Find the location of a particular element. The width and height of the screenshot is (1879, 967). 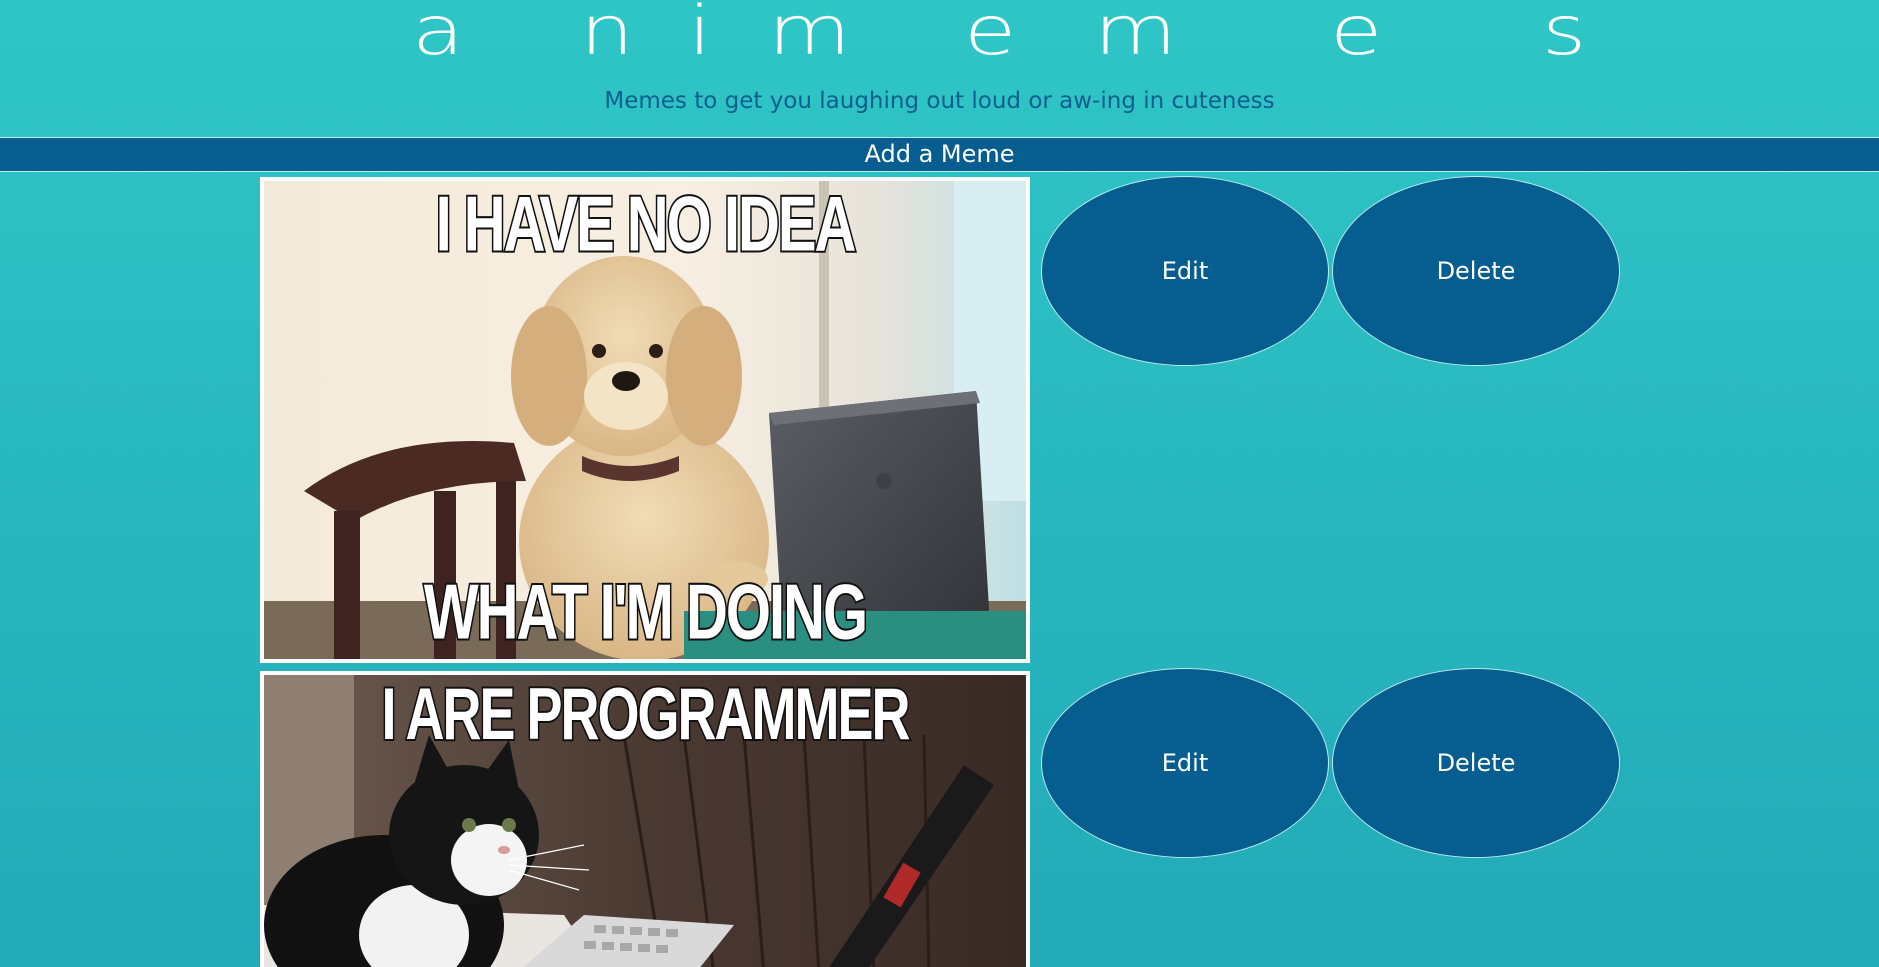

meme-image: I ARE PROGRAMMER is located at coordinates (645, 819).